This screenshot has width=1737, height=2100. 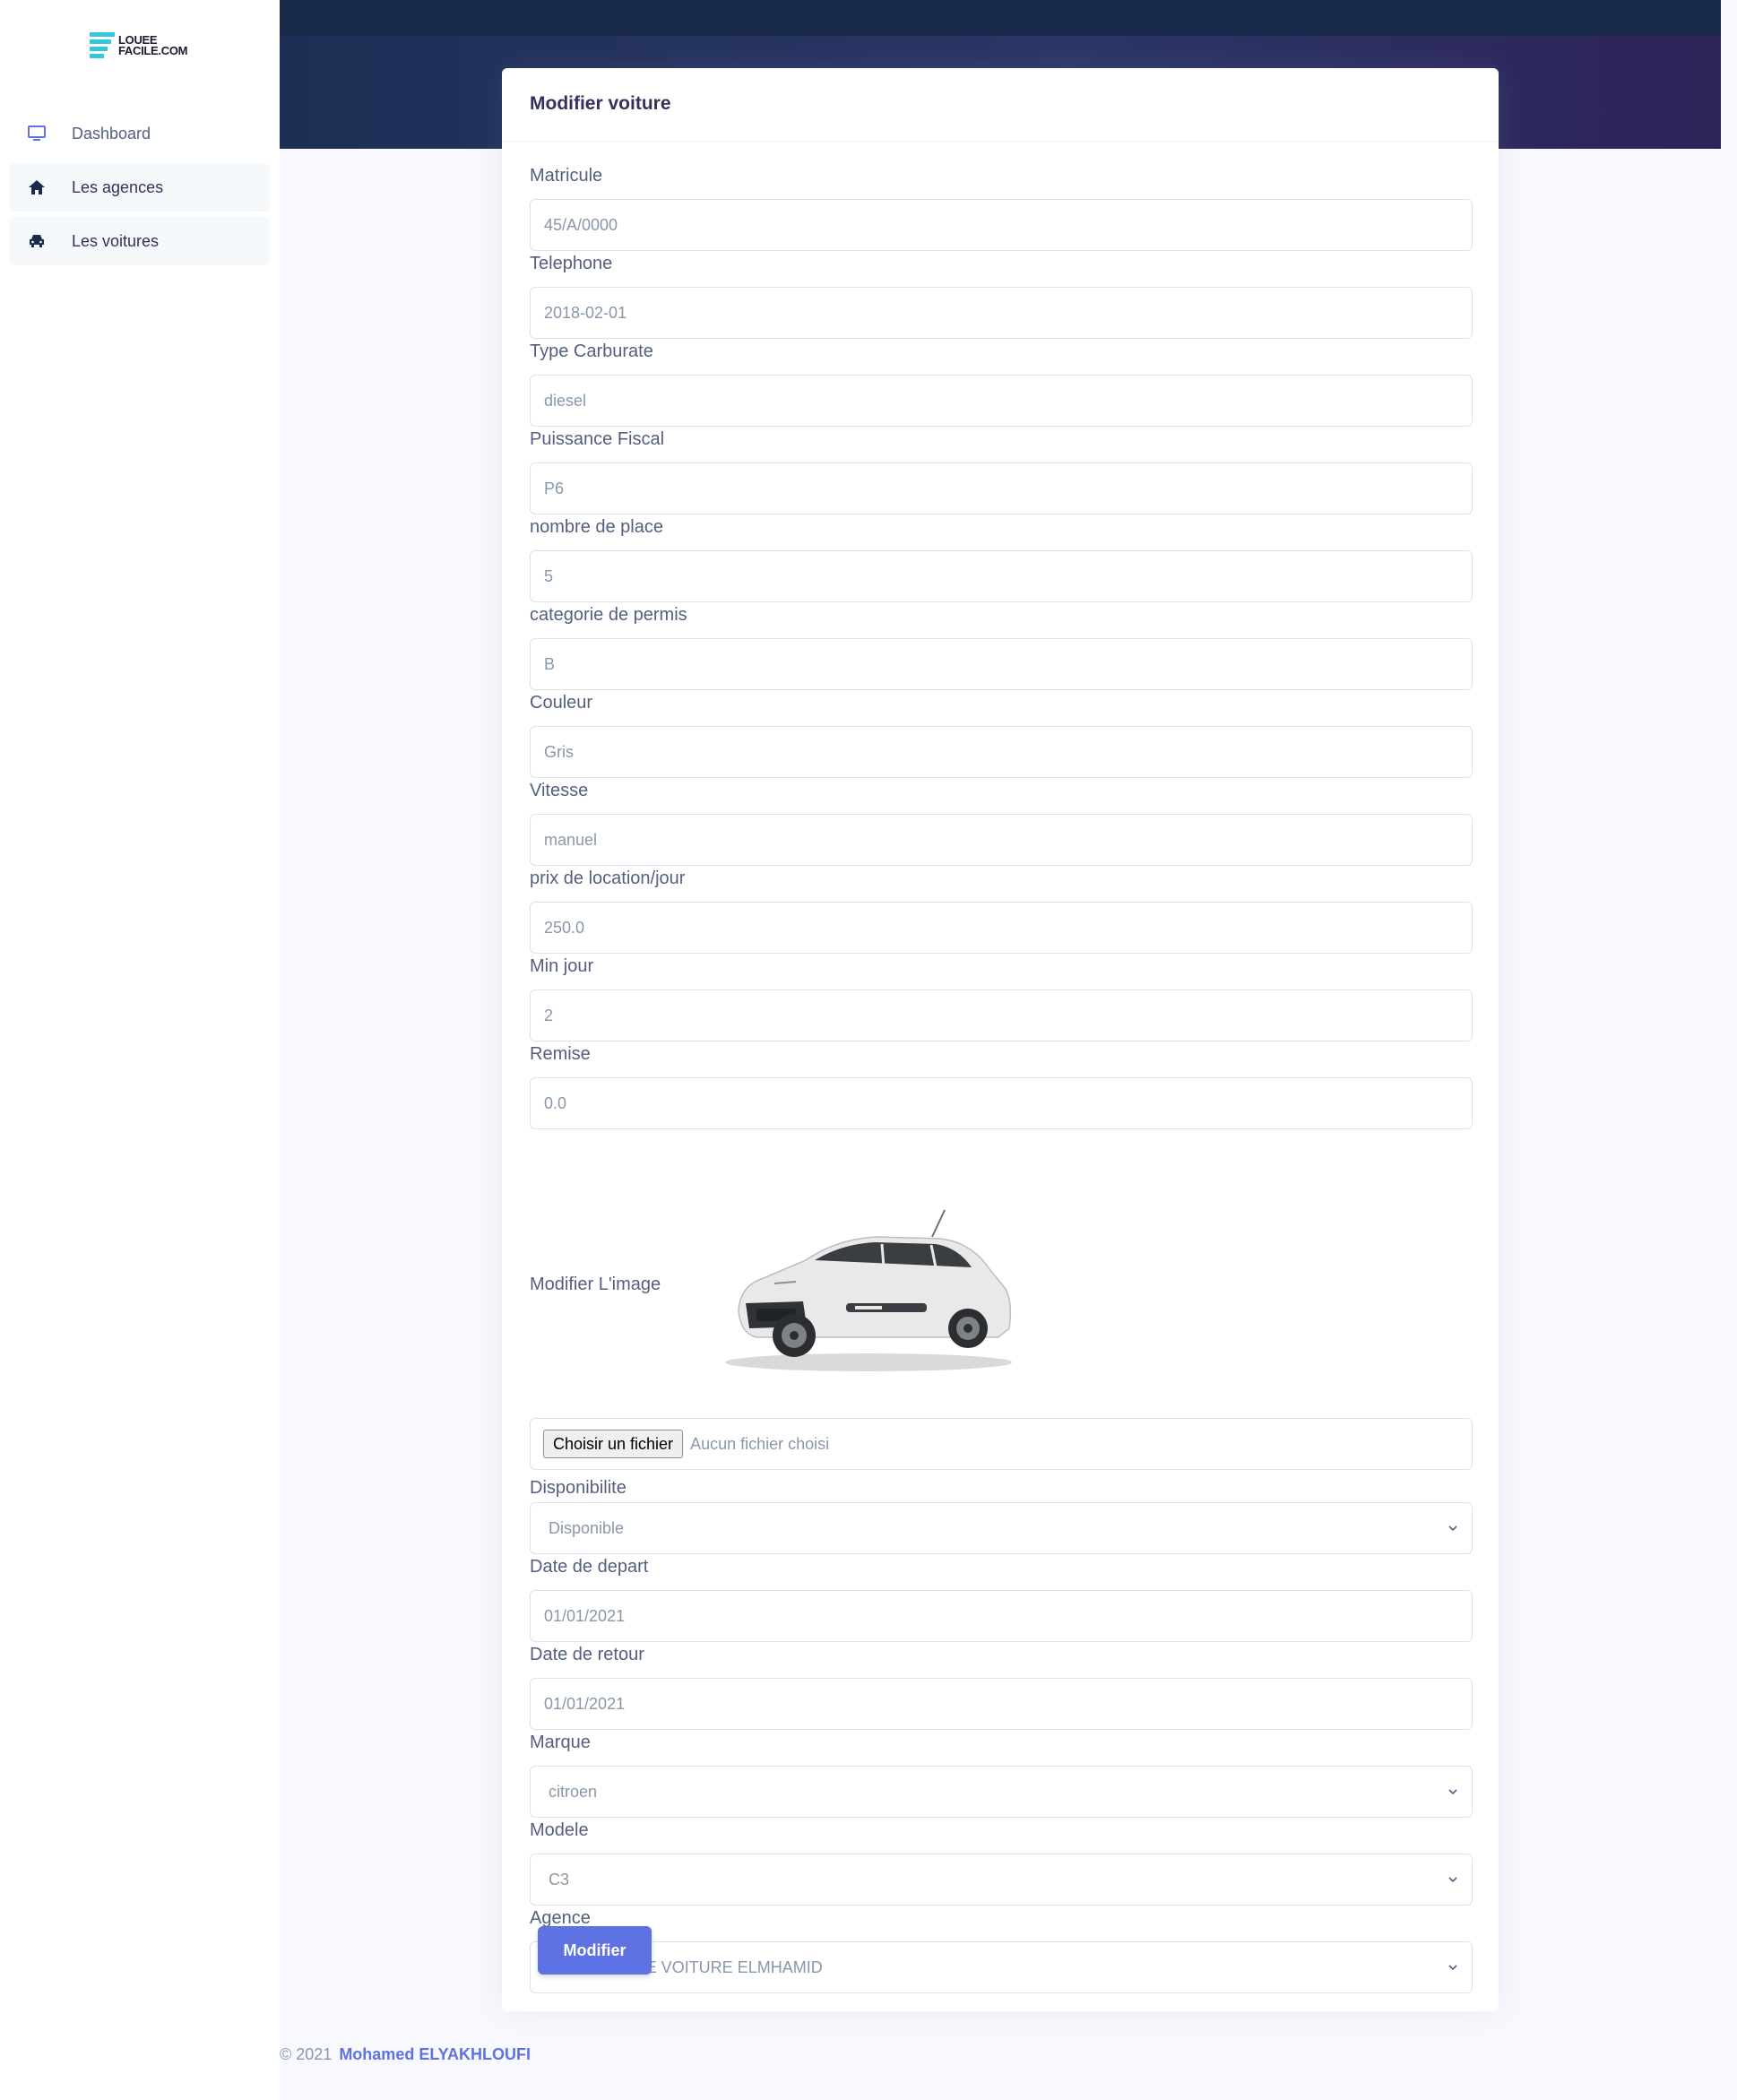 I want to click on footer-author-link: Mohamed ELYAKHLOUFI, so click(x=435, y=2054).